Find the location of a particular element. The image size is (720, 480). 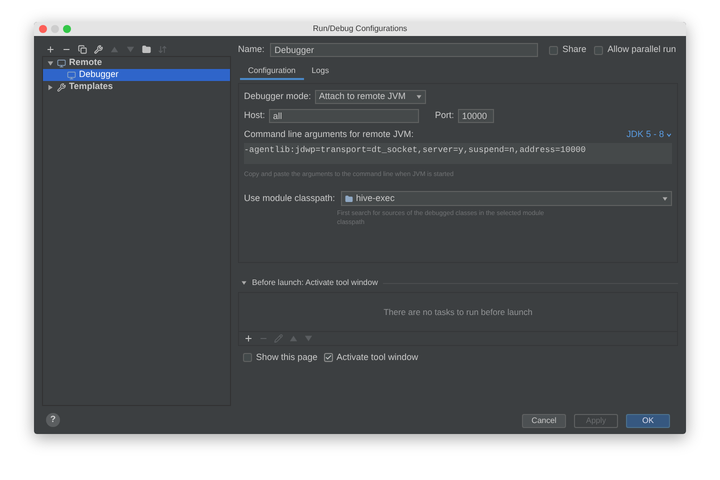

tab: Logs is located at coordinates (320, 72).